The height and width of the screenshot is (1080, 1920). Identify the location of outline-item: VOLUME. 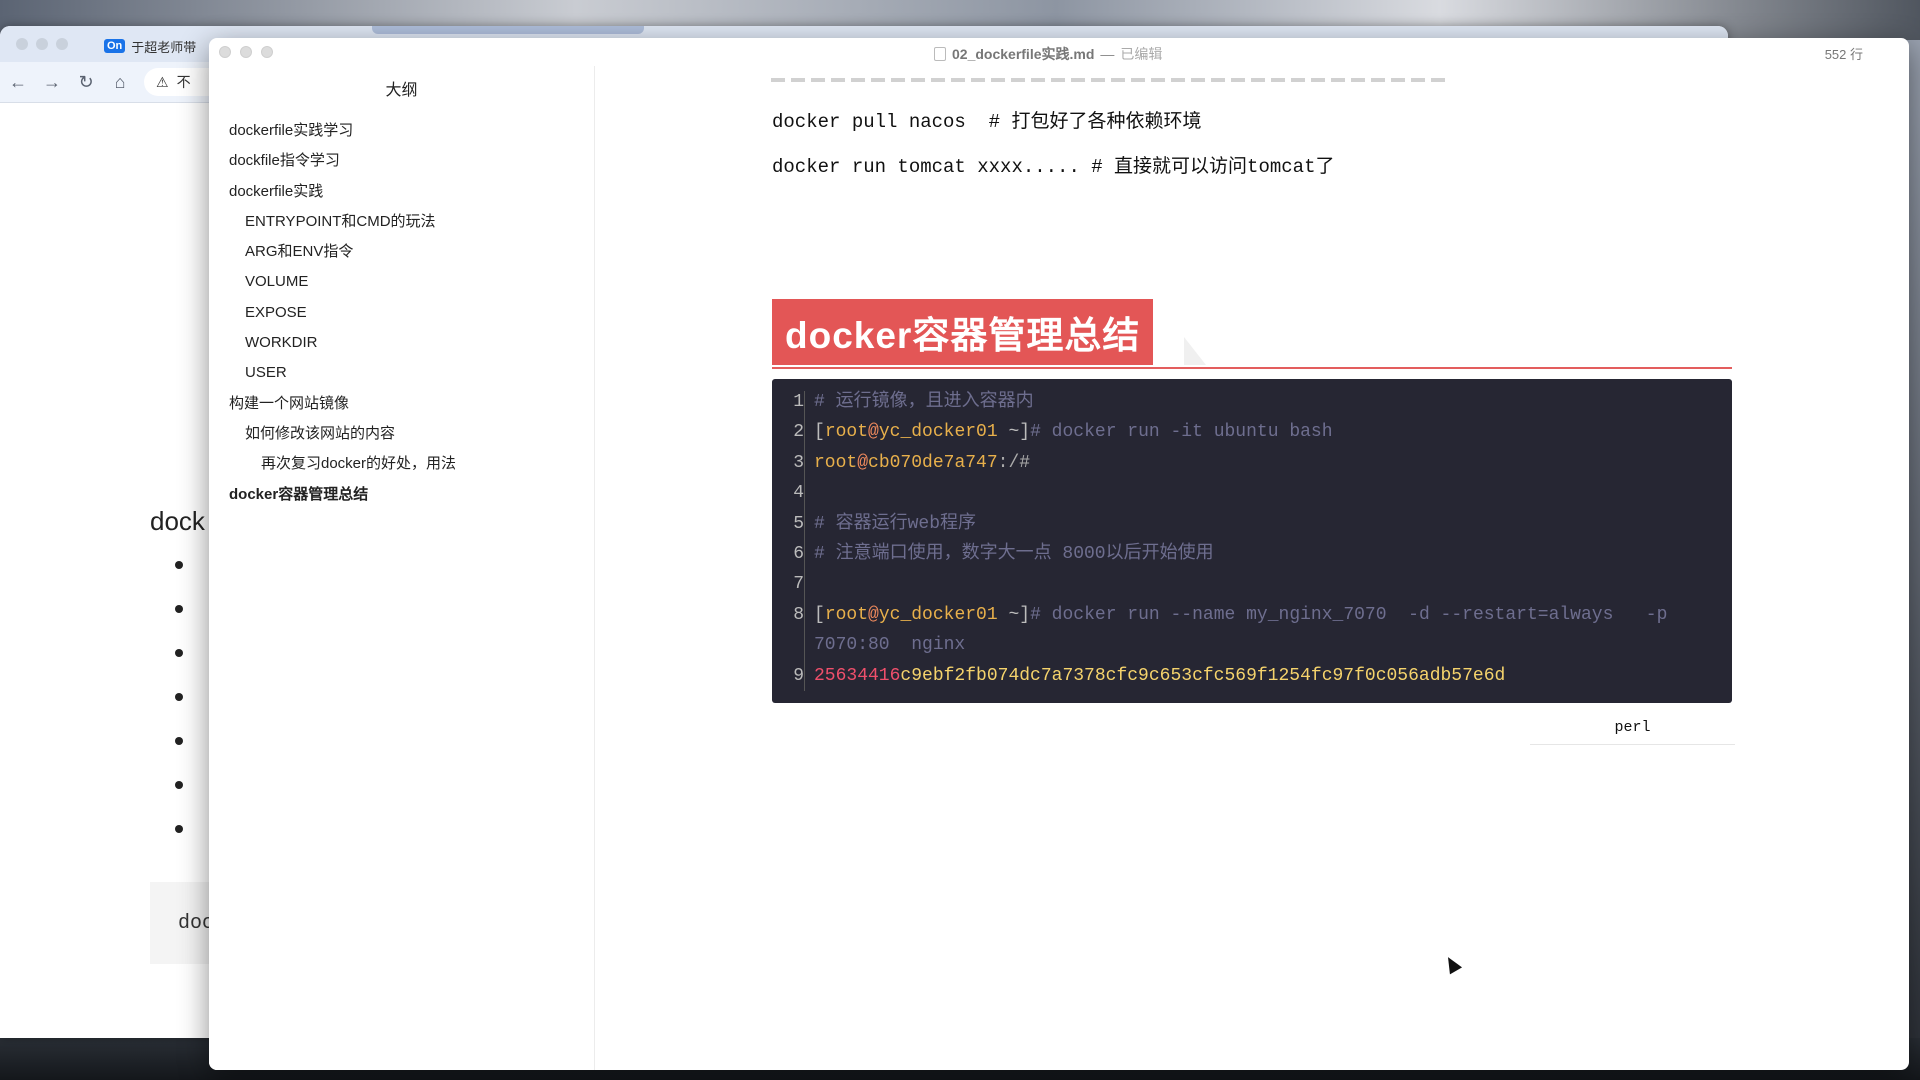
(401, 282).